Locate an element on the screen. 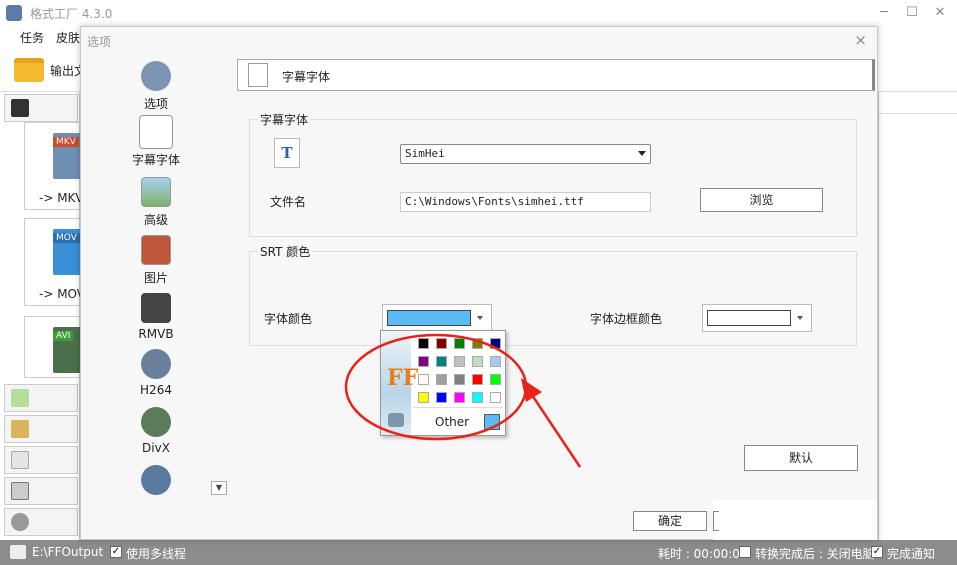 This screenshot has height=565, width=957. font-select: SimHei is located at coordinates (525, 154).